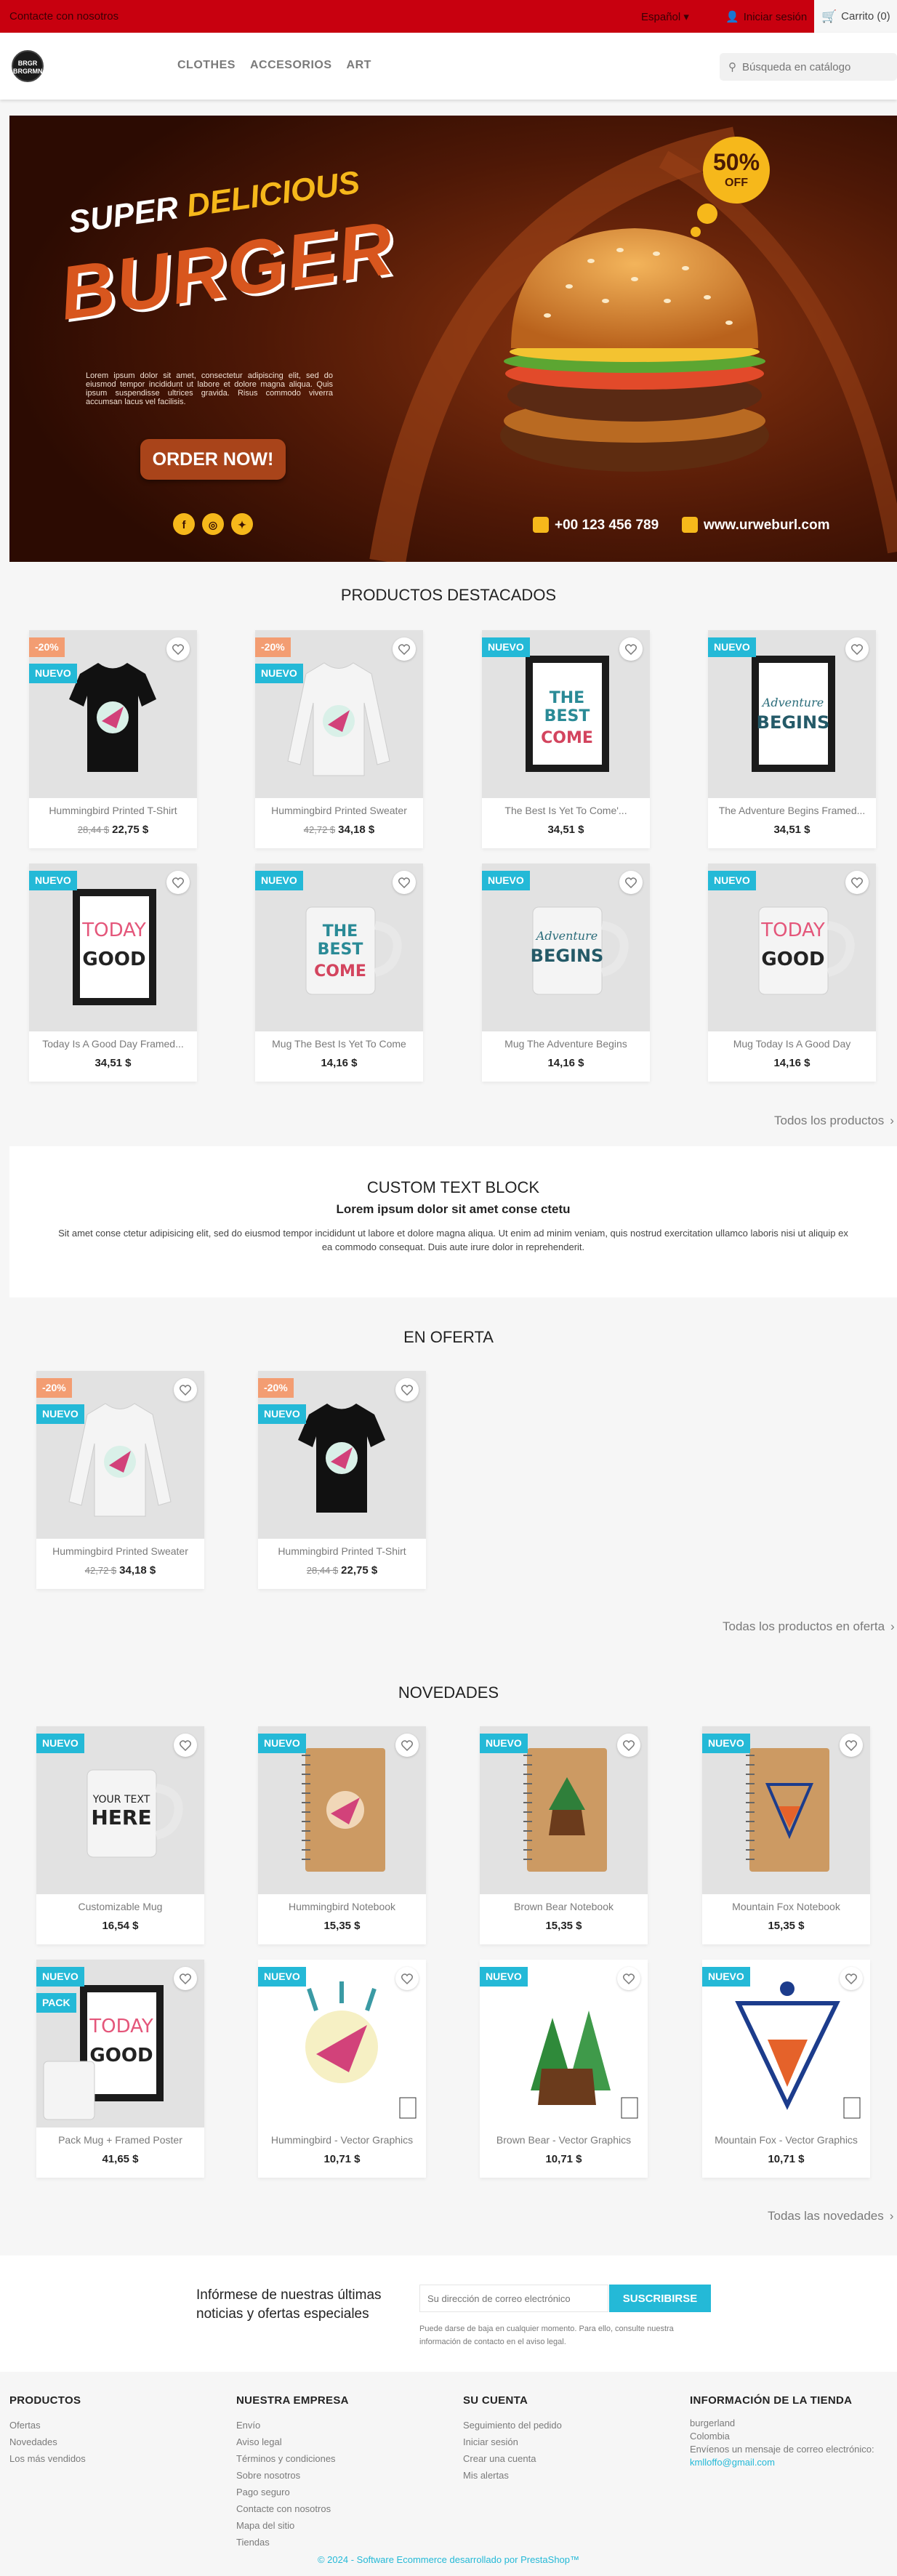 This screenshot has height=2576, width=897. I want to click on current-price: 14,16 $, so click(339, 1063).